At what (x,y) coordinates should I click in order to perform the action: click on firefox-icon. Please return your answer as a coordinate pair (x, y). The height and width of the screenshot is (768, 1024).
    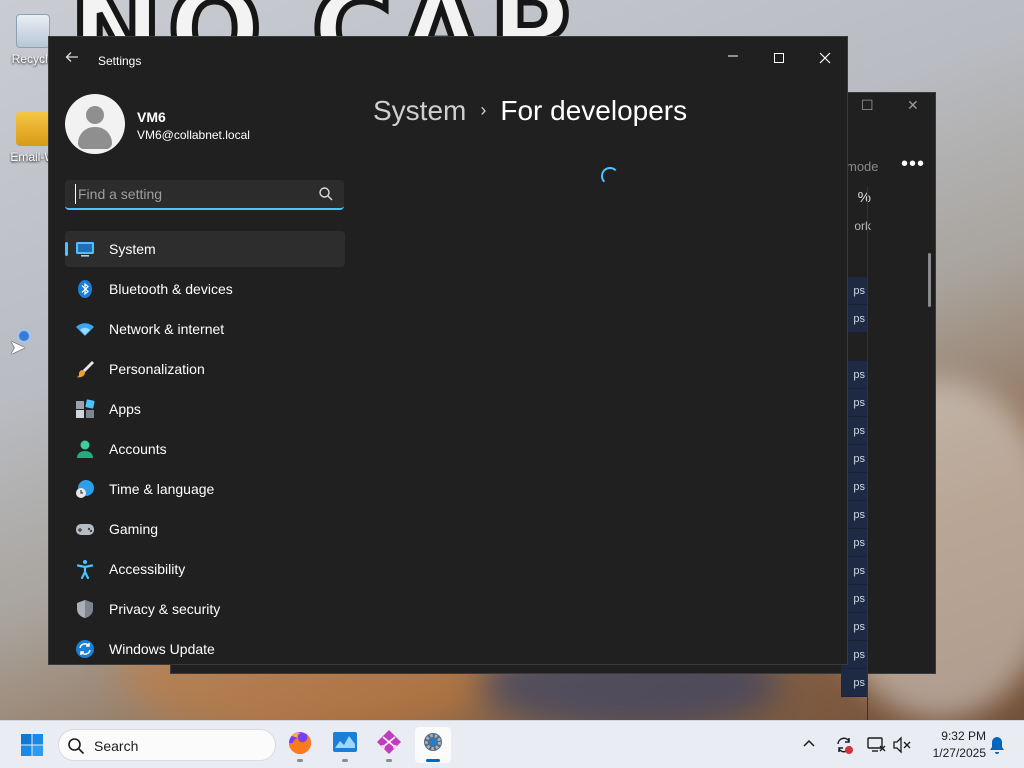
    Looking at the image, I should click on (300, 743).